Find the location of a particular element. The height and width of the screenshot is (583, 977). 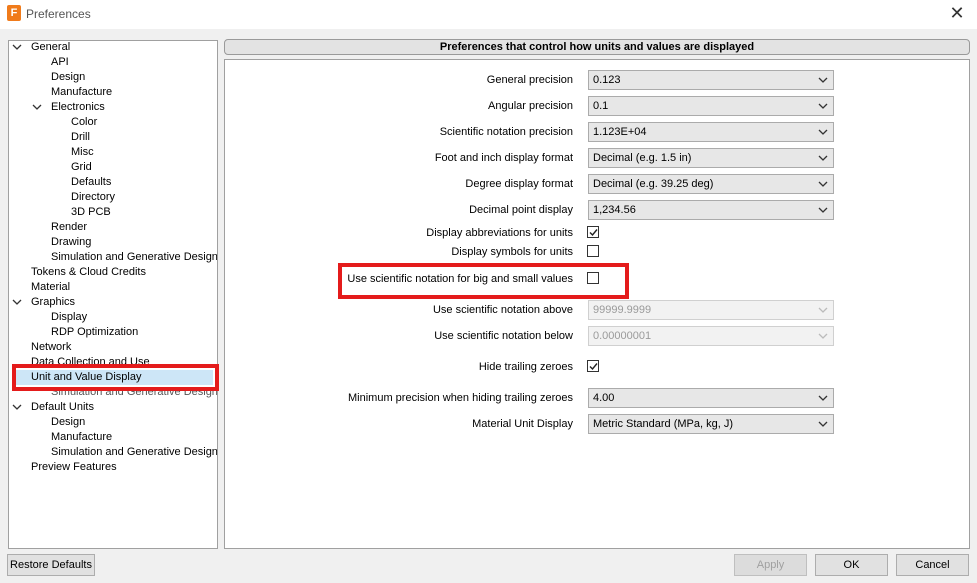

close-icon: ✕ is located at coordinates (957, 13).